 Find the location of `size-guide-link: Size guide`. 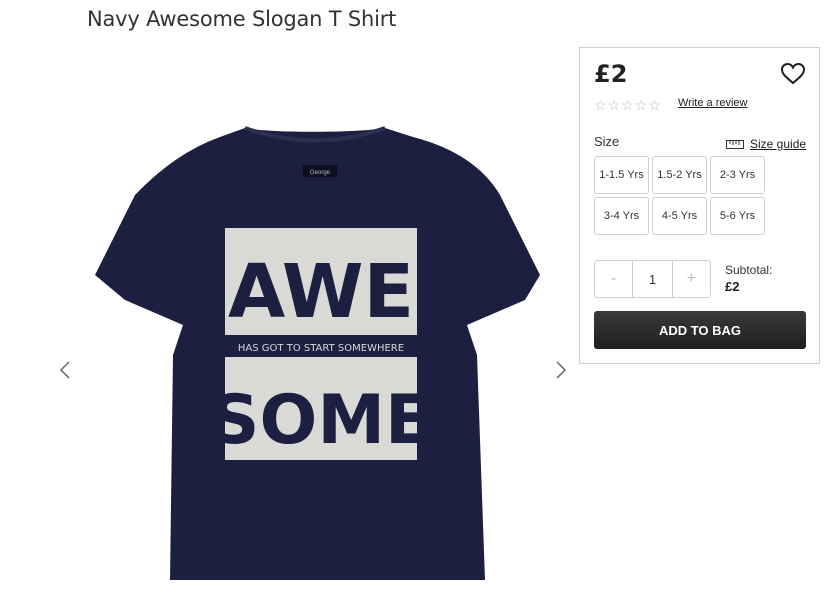

size-guide-link: Size guide is located at coordinates (766, 144).